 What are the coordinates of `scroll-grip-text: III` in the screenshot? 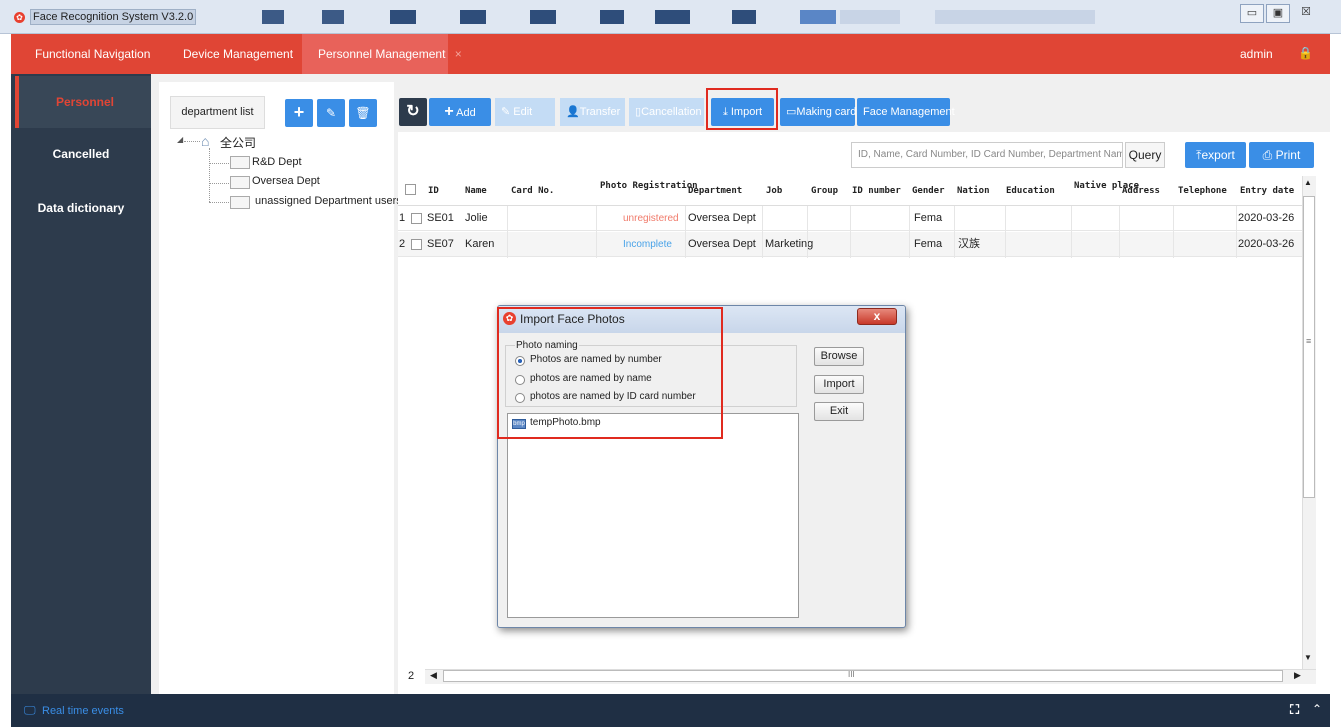 It's located at (851, 674).